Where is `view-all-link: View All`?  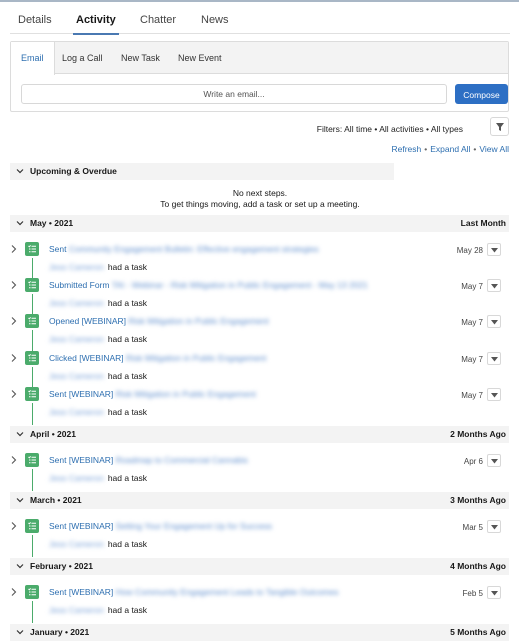 view-all-link: View All is located at coordinates (494, 149).